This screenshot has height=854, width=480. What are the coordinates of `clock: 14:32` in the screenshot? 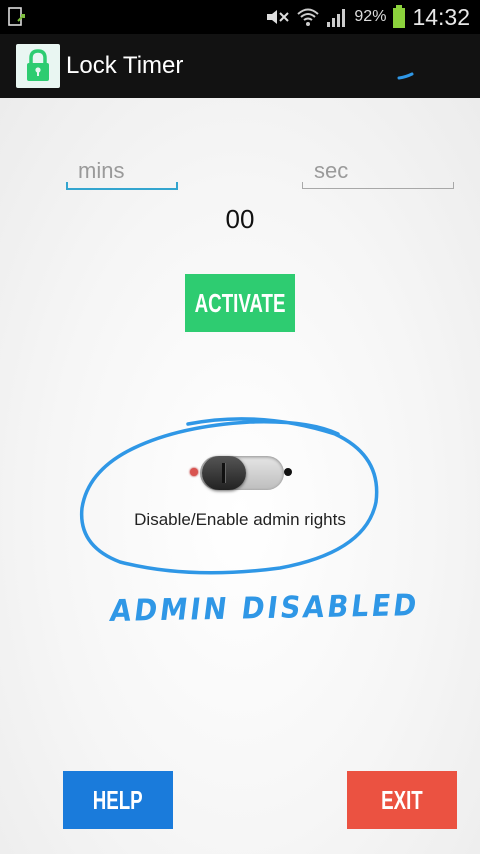 It's located at (441, 16).